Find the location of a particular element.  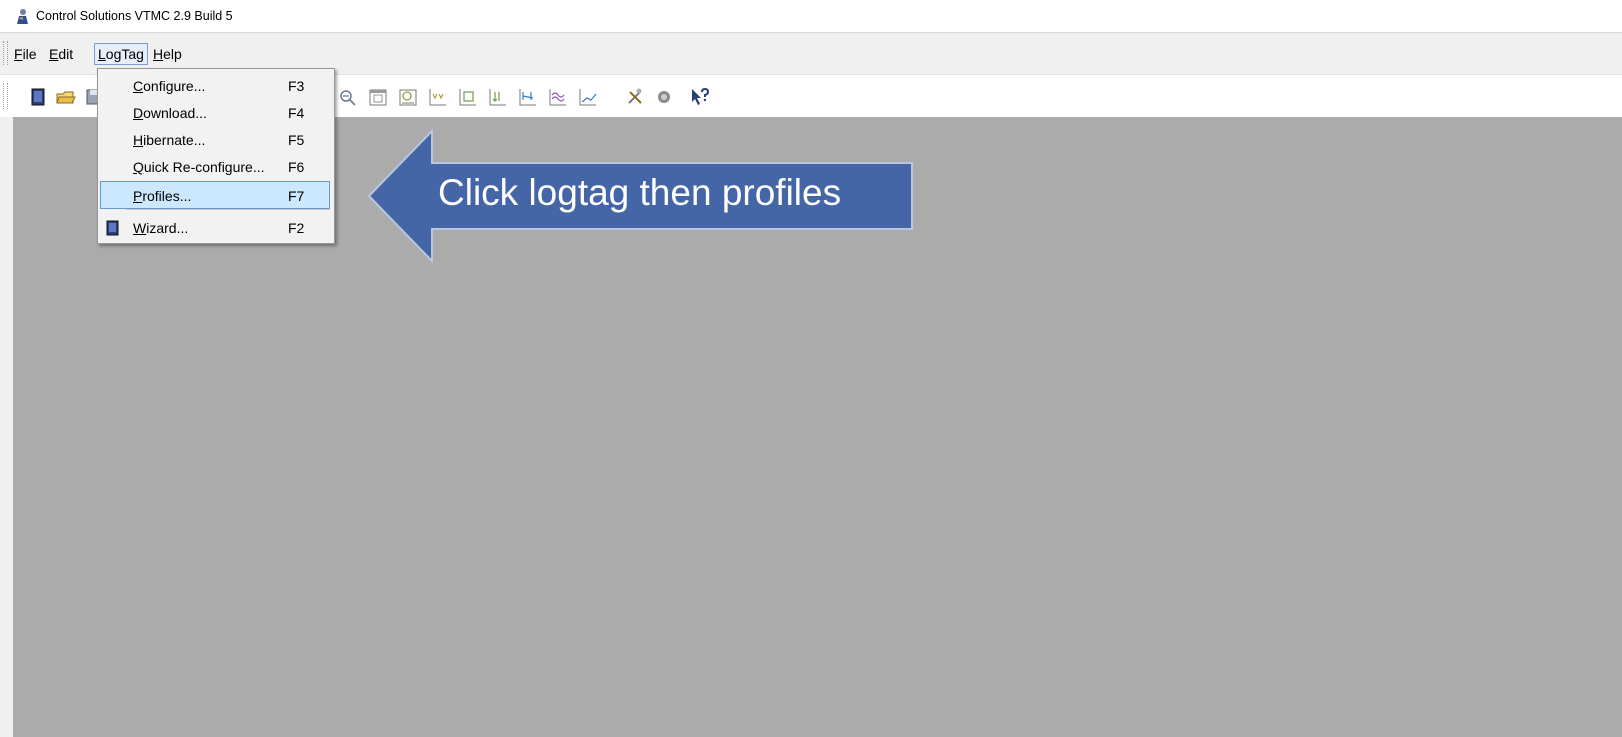

menu-logtag: LogTag is located at coordinates (121, 54).